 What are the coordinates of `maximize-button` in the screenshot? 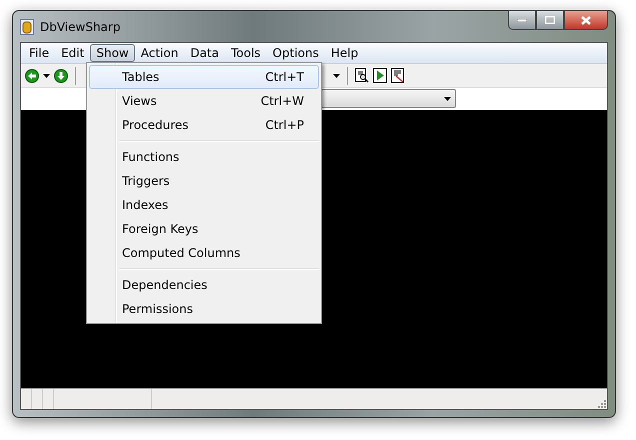 It's located at (550, 20).